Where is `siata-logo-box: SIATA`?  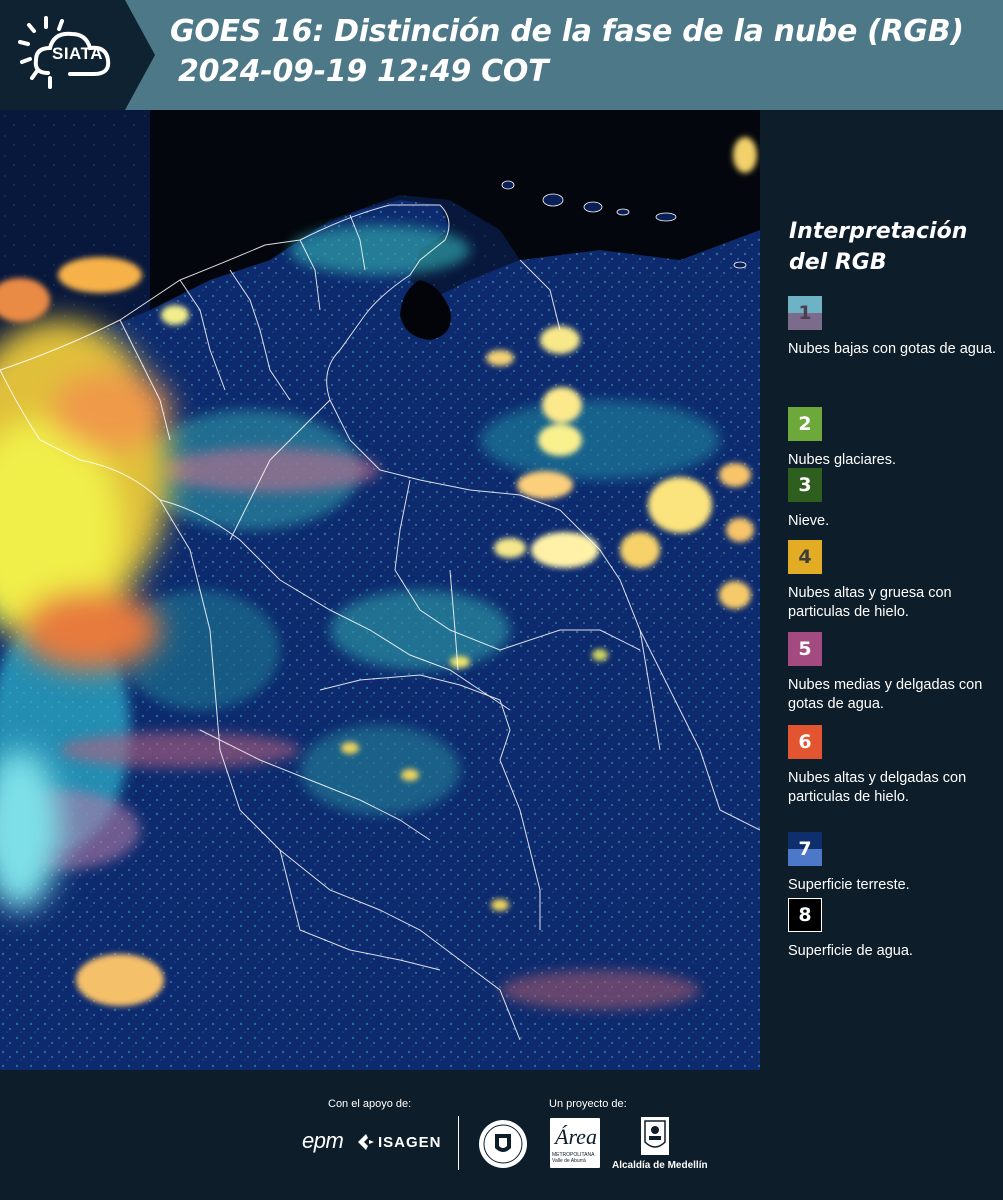 siata-logo-box: SIATA is located at coordinates (62, 55).